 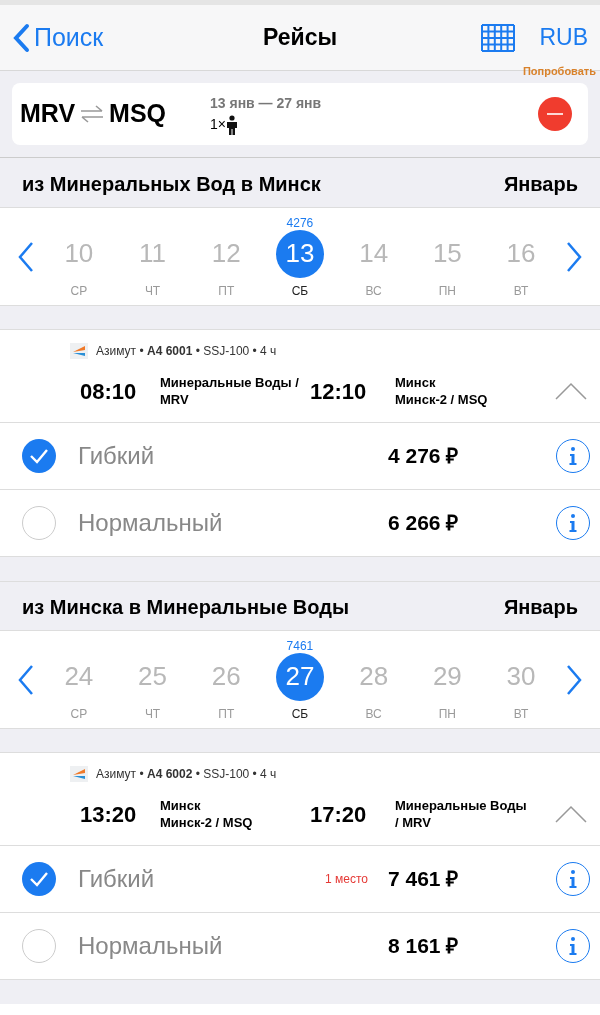 What do you see at coordinates (447, 253) in the screenshot?
I see `date-button: 15` at bounding box center [447, 253].